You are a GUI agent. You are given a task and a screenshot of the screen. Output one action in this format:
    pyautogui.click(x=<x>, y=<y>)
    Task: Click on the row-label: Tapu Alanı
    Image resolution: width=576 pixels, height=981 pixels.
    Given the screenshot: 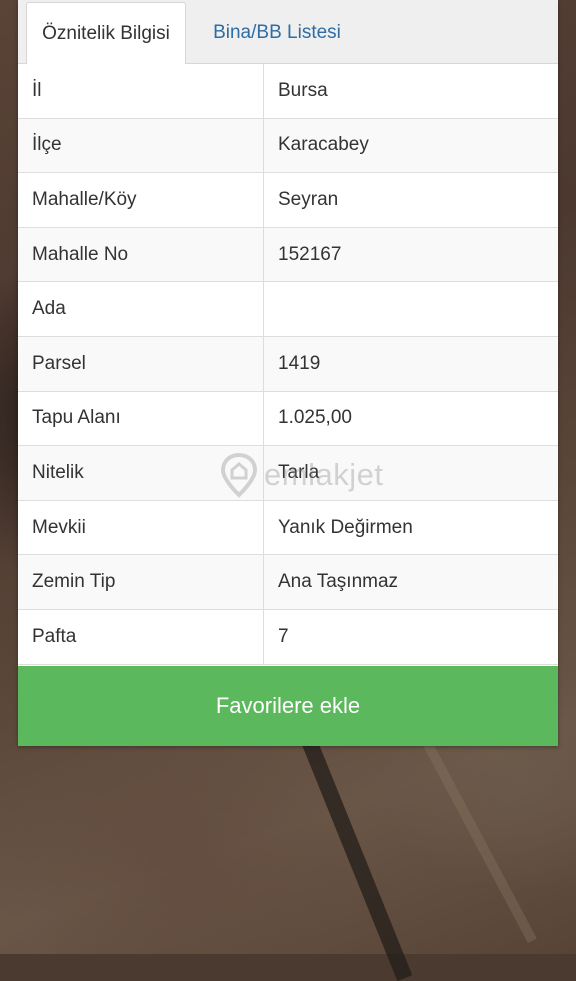 What is the action you would take?
    pyautogui.click(x=141, y=418)
    